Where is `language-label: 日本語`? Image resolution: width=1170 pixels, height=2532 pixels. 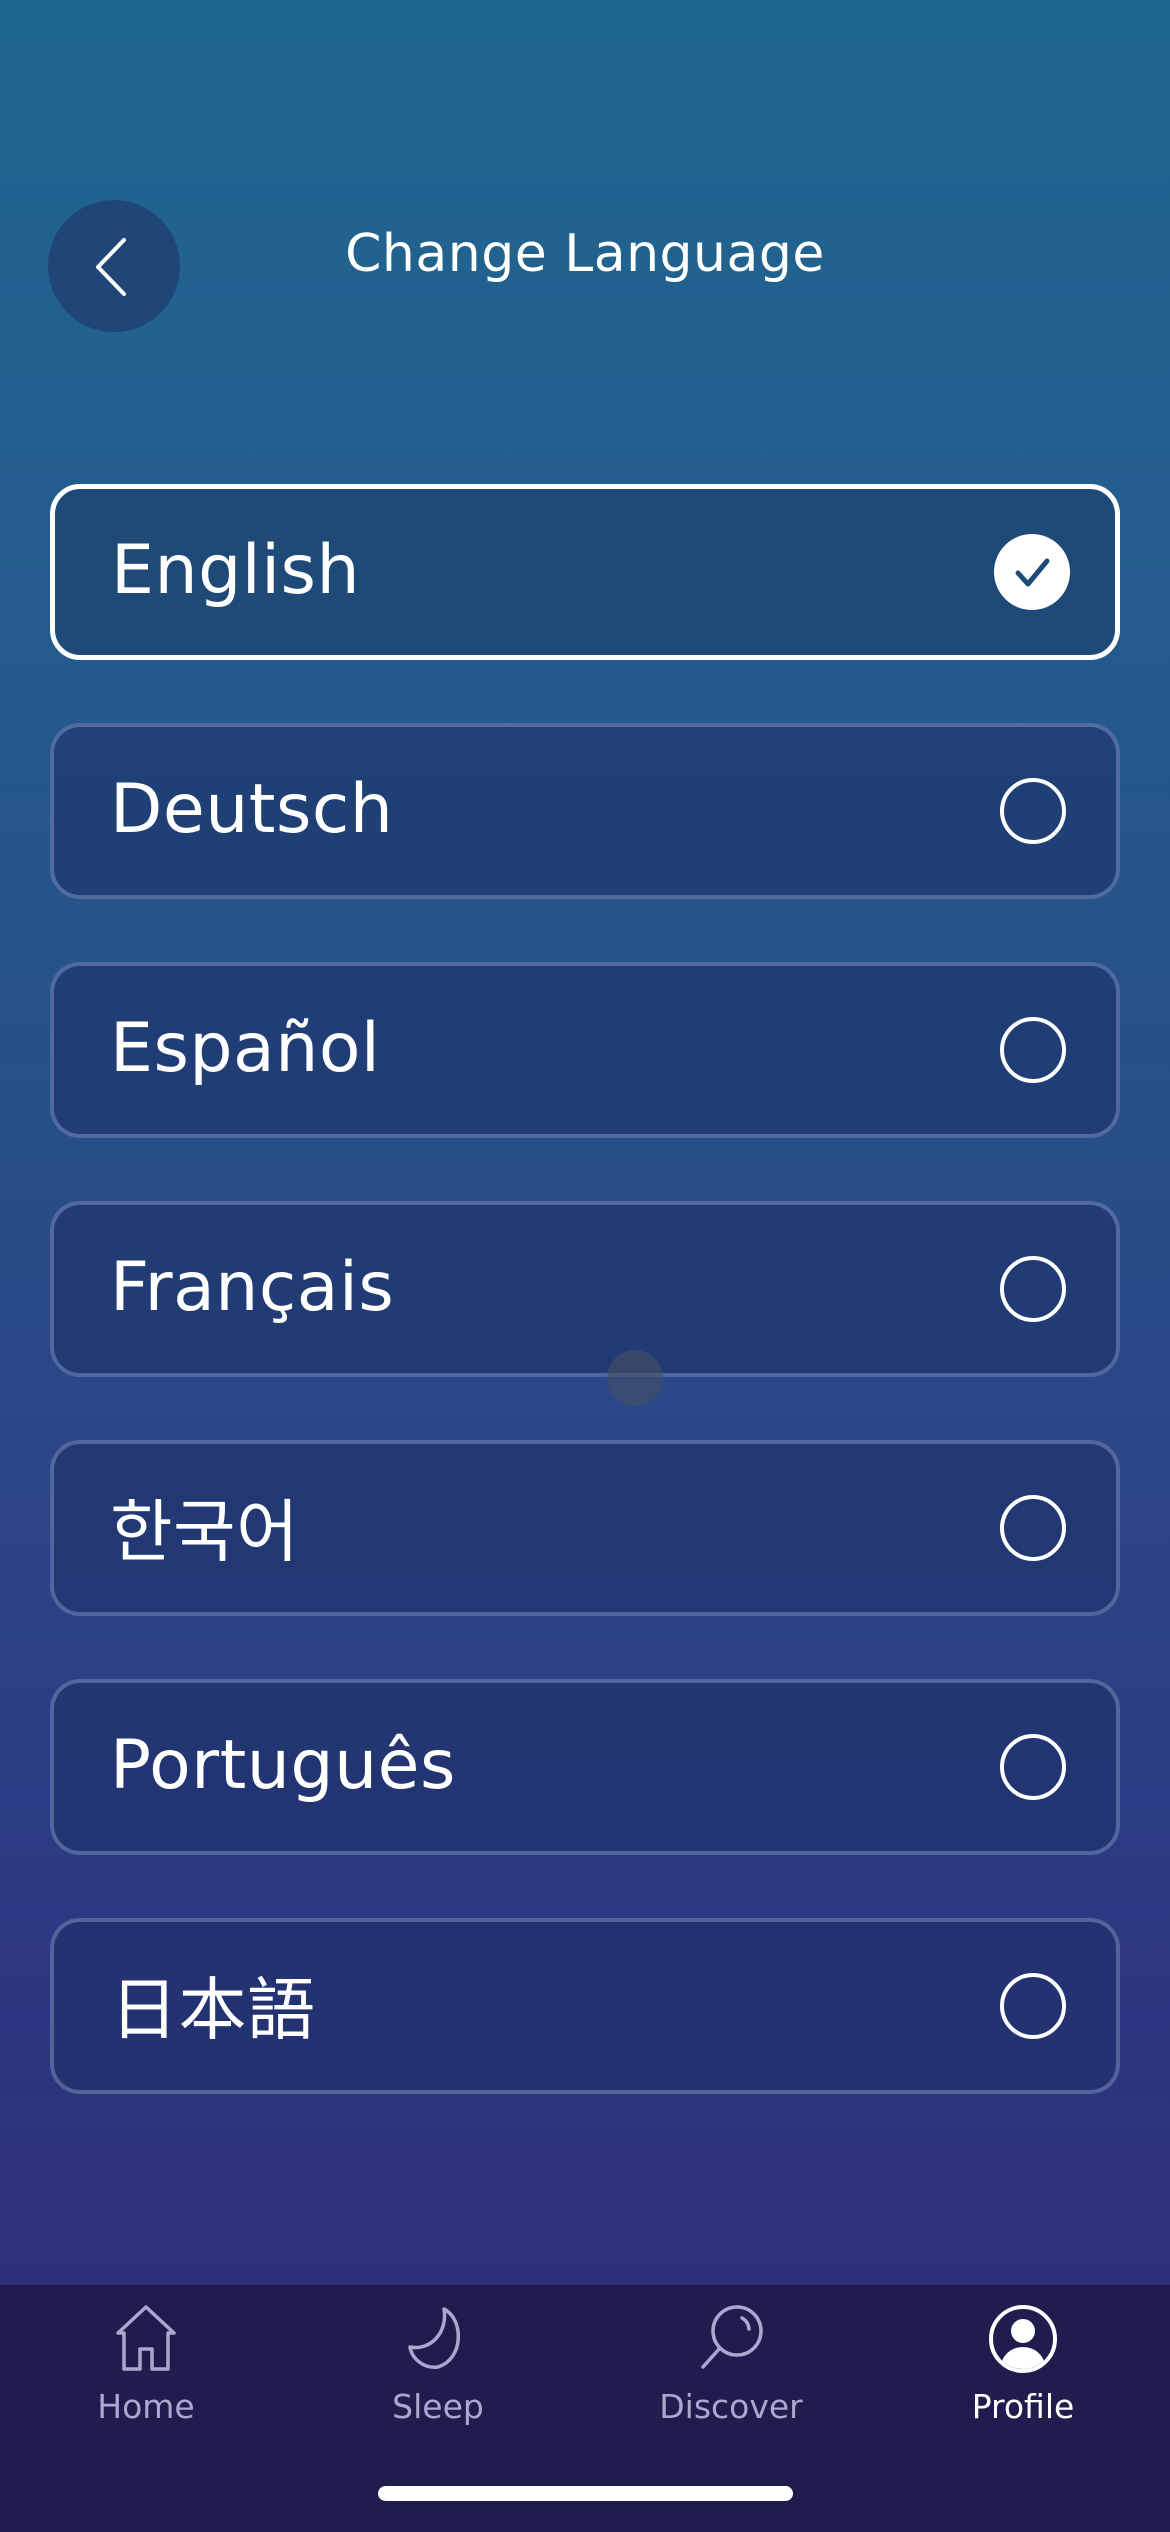
language-label: 日本語 is located at coordinates (213, 2011).